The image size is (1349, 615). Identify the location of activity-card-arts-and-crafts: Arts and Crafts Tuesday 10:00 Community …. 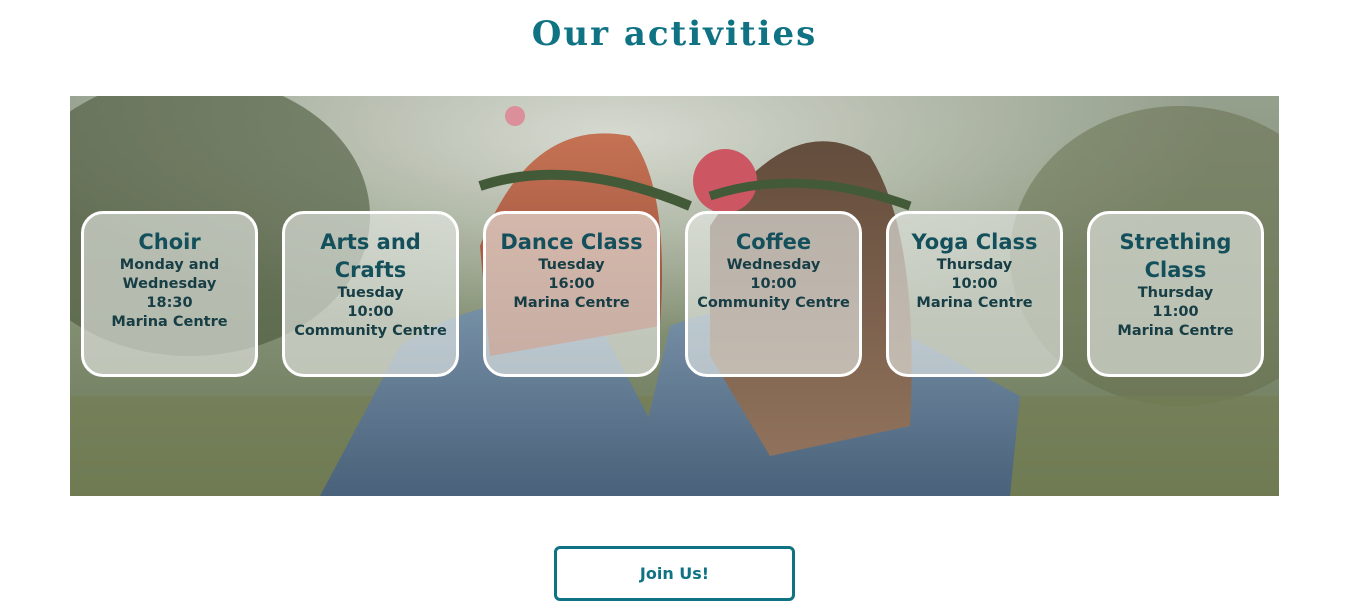
(370, 294).